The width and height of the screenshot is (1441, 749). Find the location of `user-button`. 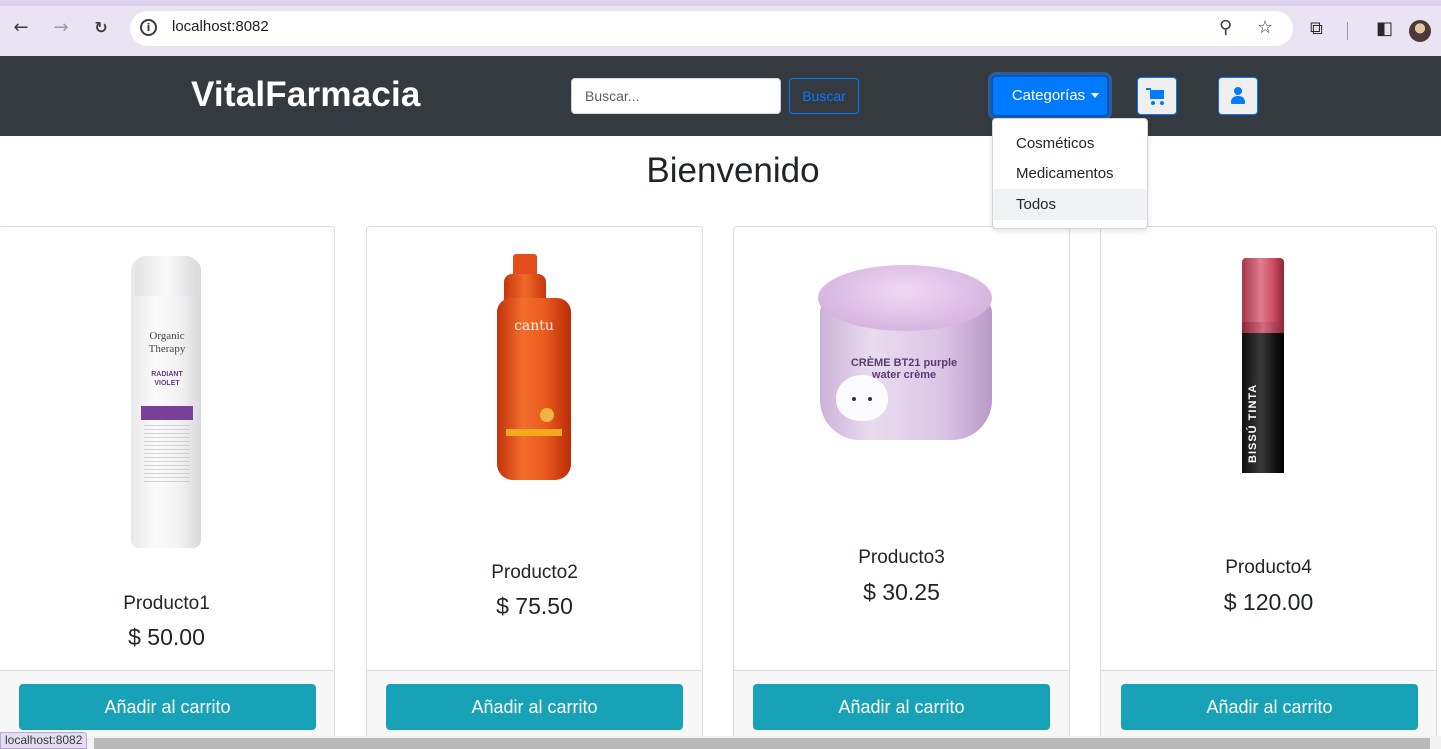

user-button is located at coordinates (1238, 96).